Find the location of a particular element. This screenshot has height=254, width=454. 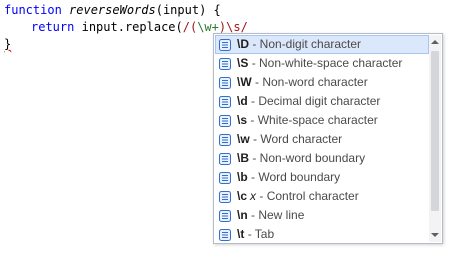

completion-scrollbar is located at coordinates (435, 138).